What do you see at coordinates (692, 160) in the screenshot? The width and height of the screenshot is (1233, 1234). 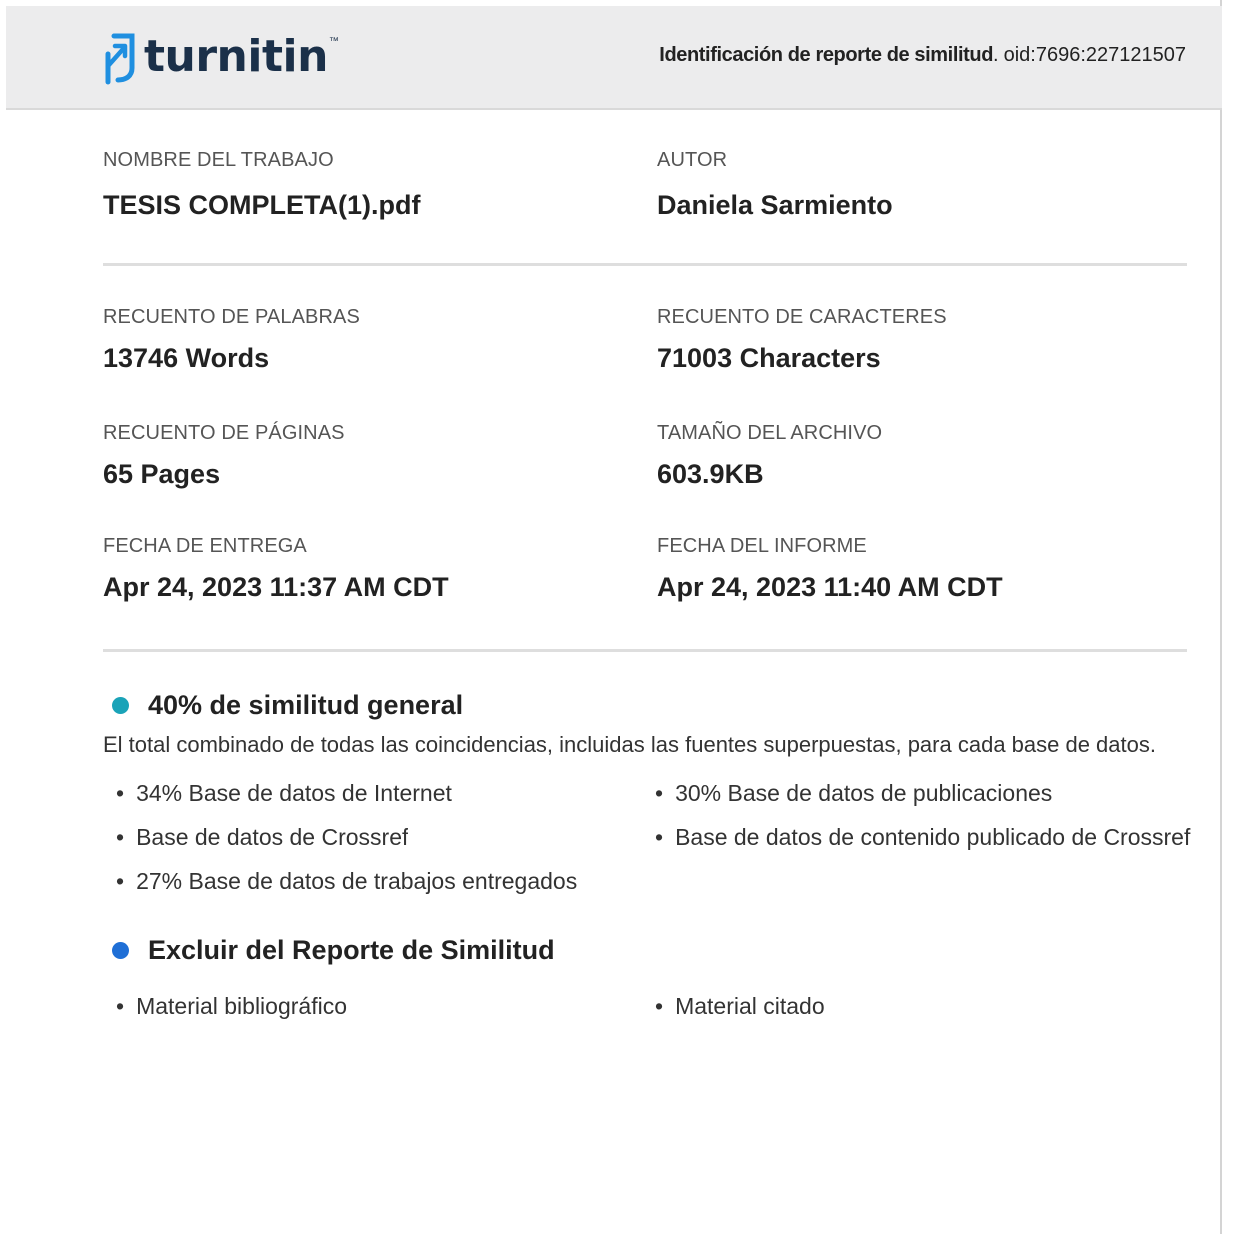 I see `author-label: AUTOR` at bounding box center [692, 160].